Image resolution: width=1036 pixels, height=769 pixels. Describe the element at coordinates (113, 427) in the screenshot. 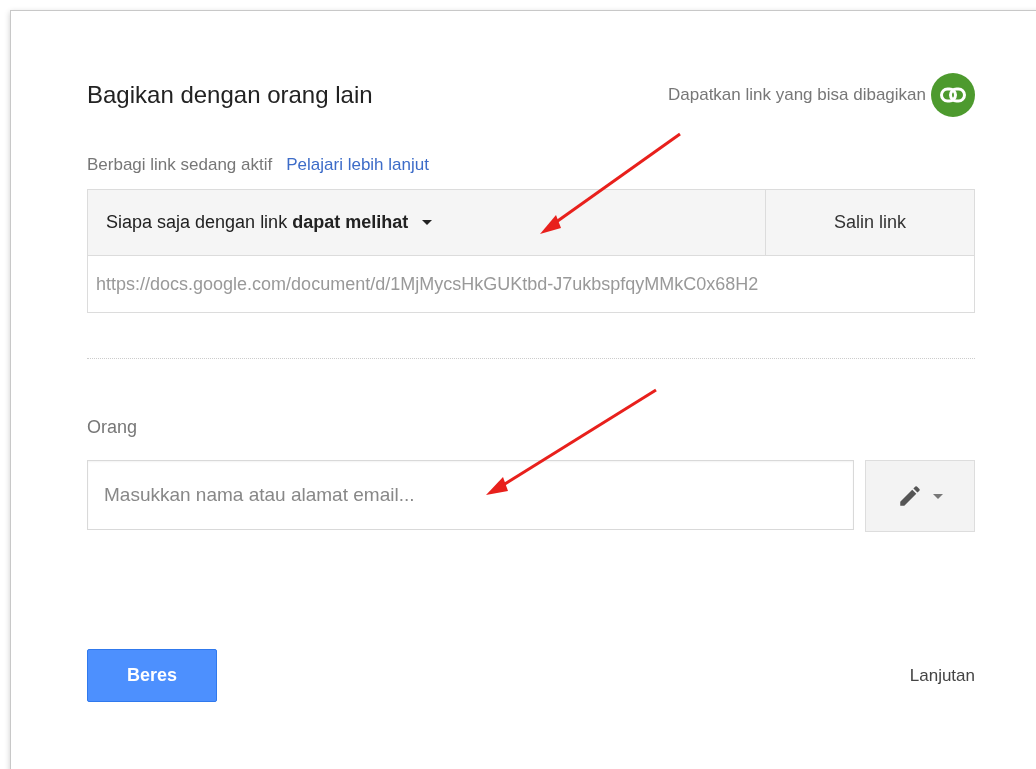

I see `people-label: Orang` at that location.